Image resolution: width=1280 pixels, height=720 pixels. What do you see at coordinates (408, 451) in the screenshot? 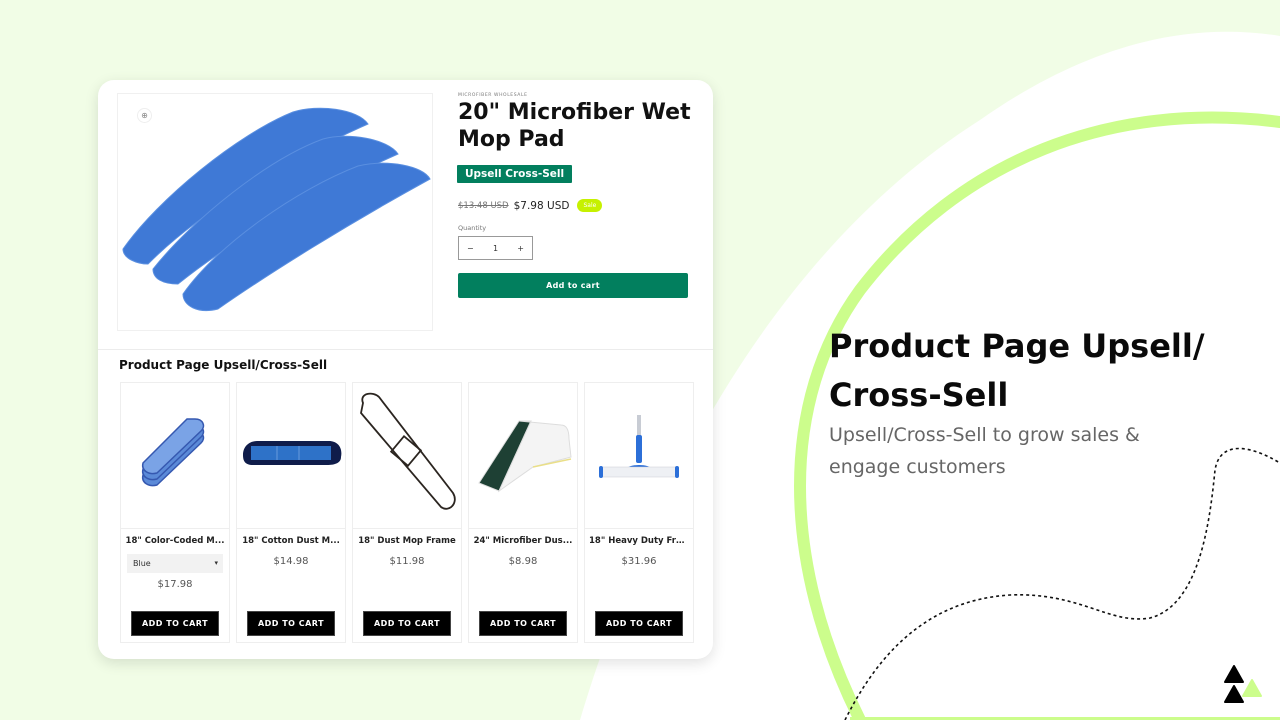
I see `wire-frame-image` at bounding box center [408, 451].